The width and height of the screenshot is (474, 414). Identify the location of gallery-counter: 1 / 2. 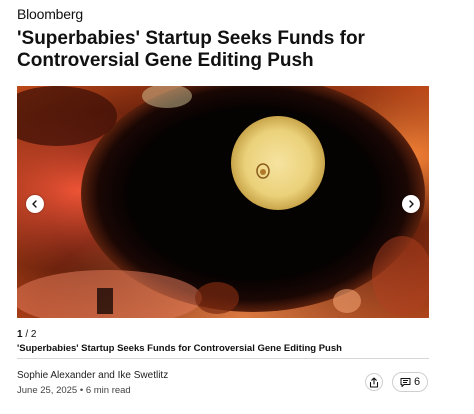
(26, 334).